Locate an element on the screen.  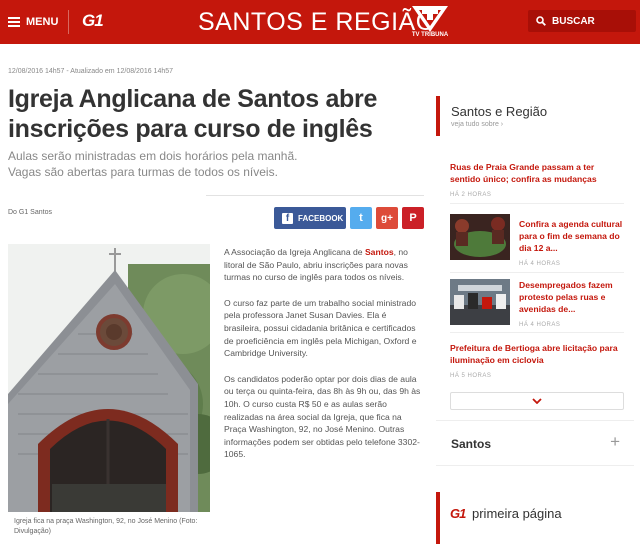
sidebar-news-block: Santos e Região veja tudo sobre › is located at coordinates (535, 116).